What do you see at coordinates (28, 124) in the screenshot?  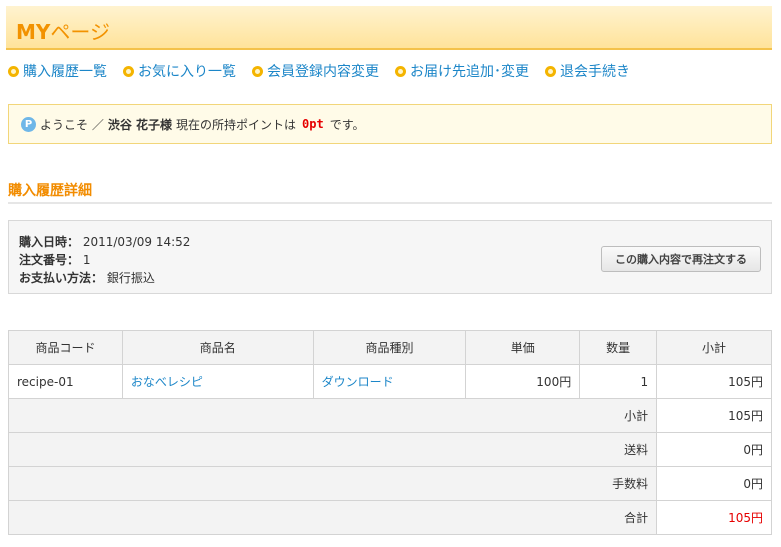 I see `points-icon: P` at bounding box center [28, 124].